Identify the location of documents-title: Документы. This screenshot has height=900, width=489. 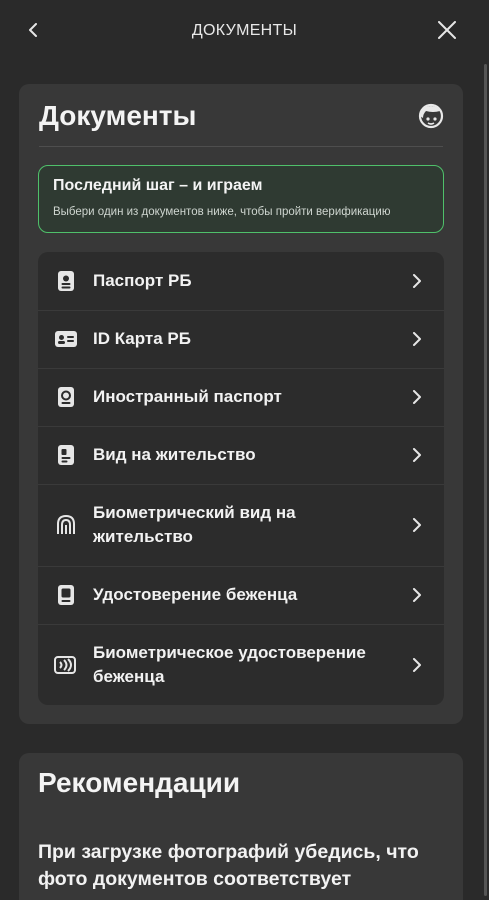
(118, 115).